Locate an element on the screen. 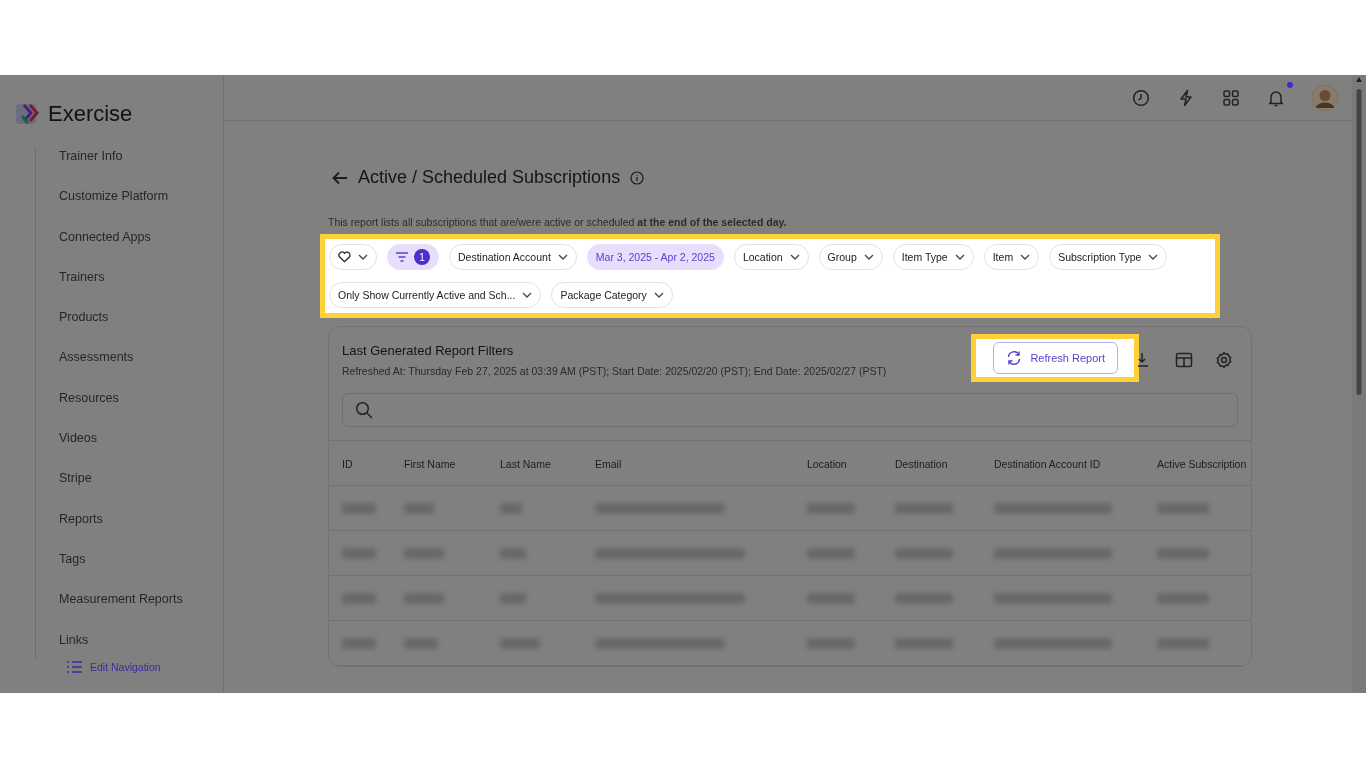 This screenshot has height=768, width=1366. filter-dropdown: Subscription Type is located at coordinates (1108, 257).